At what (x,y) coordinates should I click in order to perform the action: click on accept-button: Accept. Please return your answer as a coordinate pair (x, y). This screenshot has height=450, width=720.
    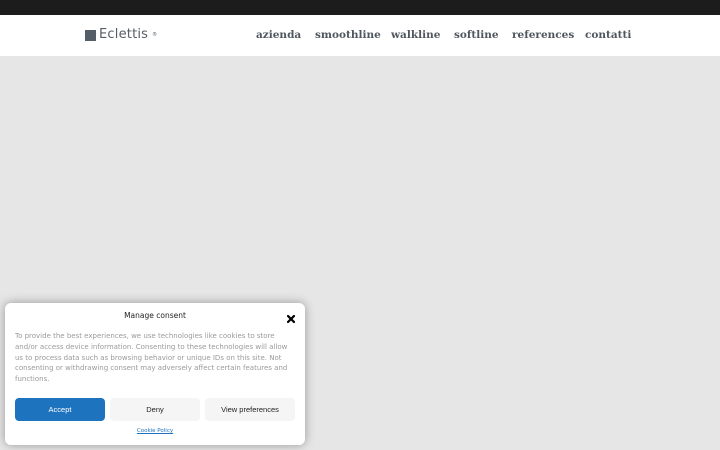
    Looking at the image, I should click on (60, 409).